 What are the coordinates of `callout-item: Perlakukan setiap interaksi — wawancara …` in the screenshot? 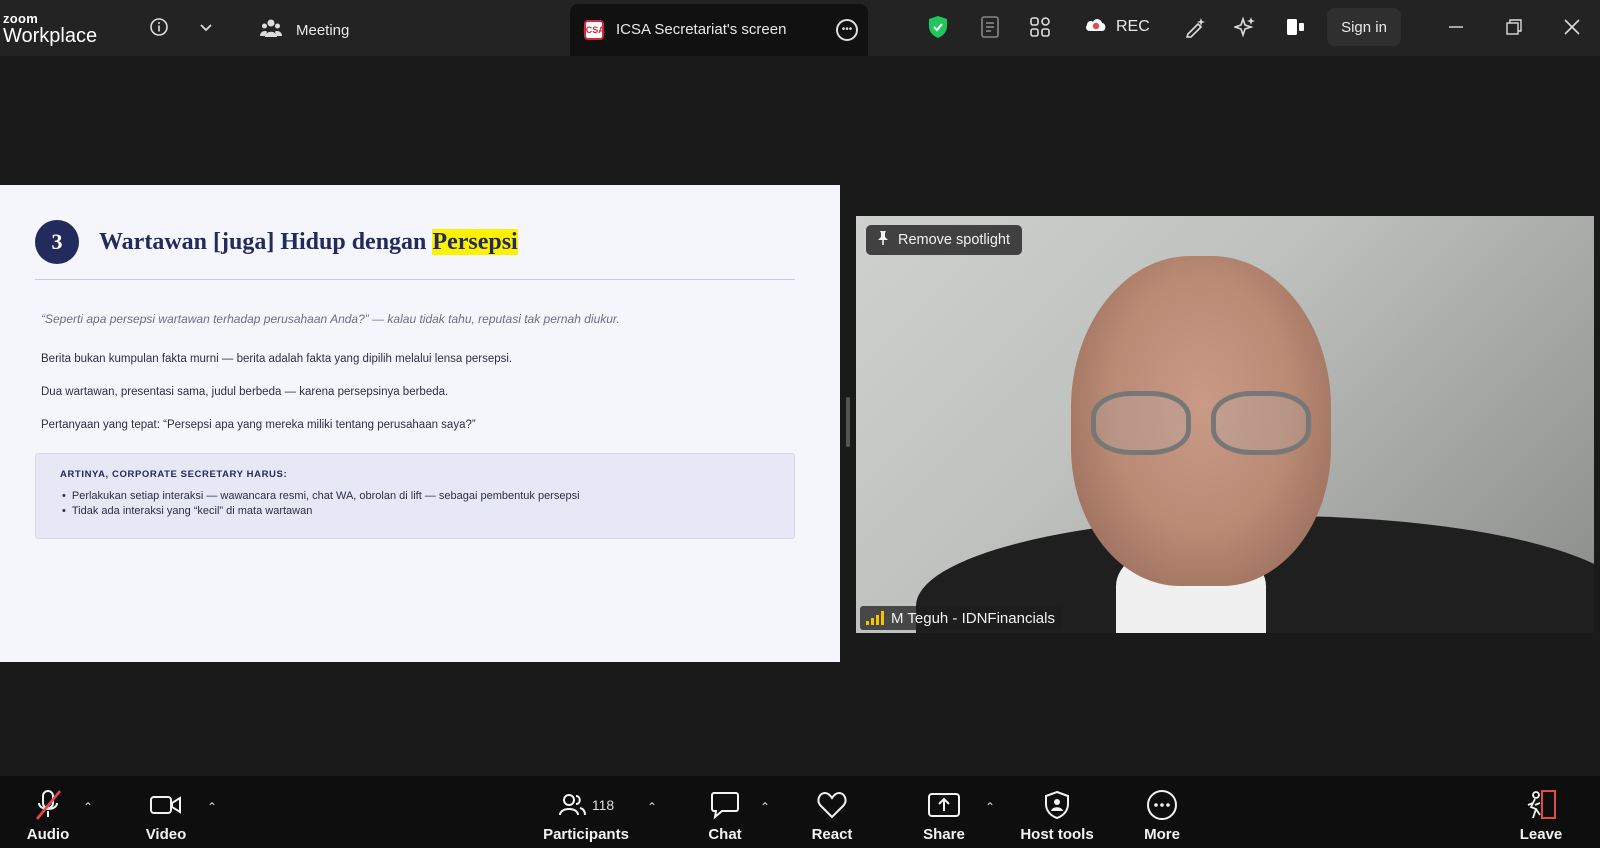 It's located at (321, 496).